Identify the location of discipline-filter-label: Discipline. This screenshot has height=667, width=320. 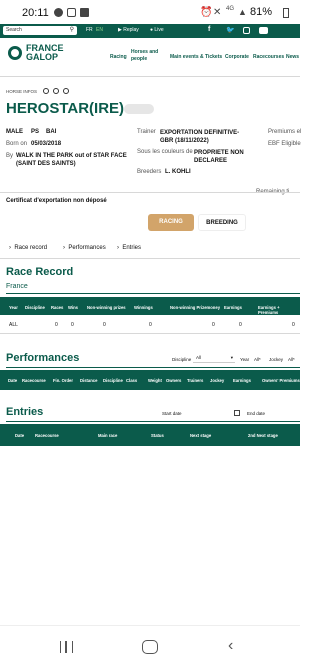
(182, 359).